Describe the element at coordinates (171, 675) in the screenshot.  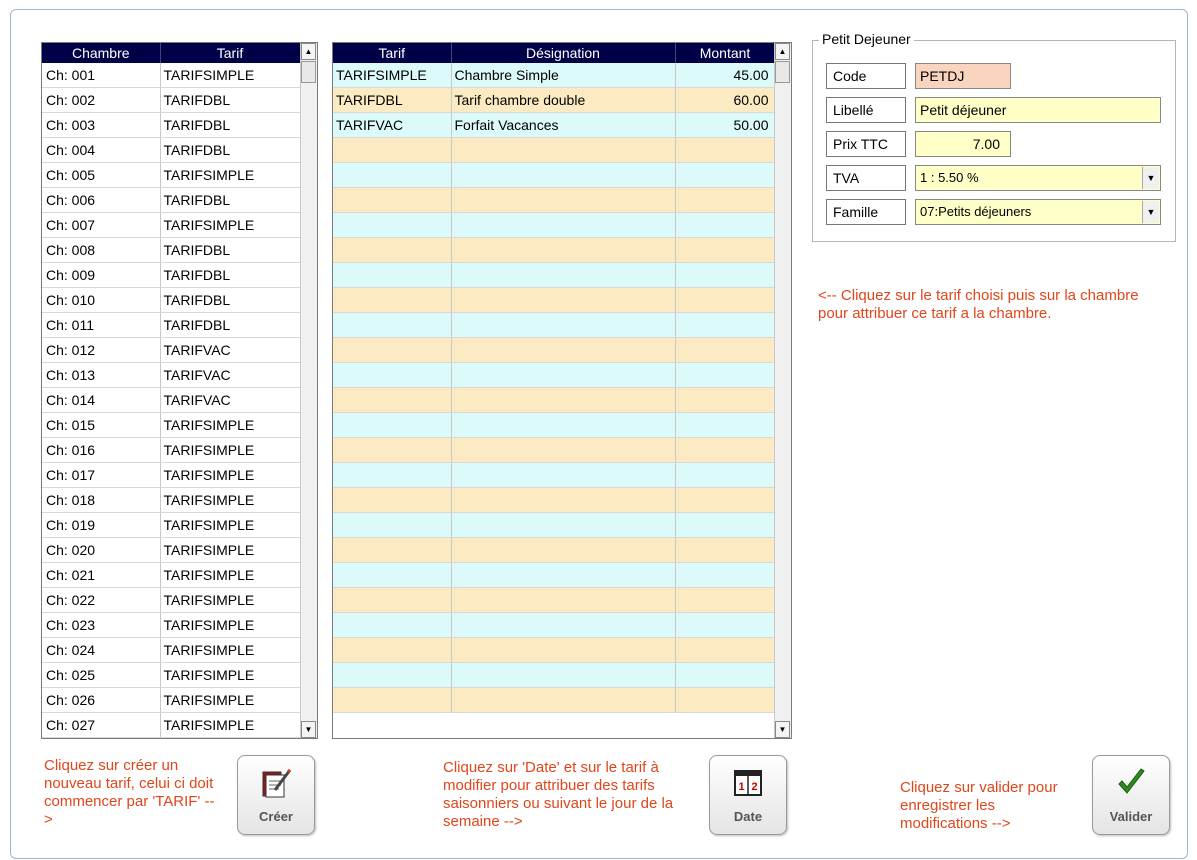
I see `table-row: Ch: 025 TARIFSIMPLE` at that location.